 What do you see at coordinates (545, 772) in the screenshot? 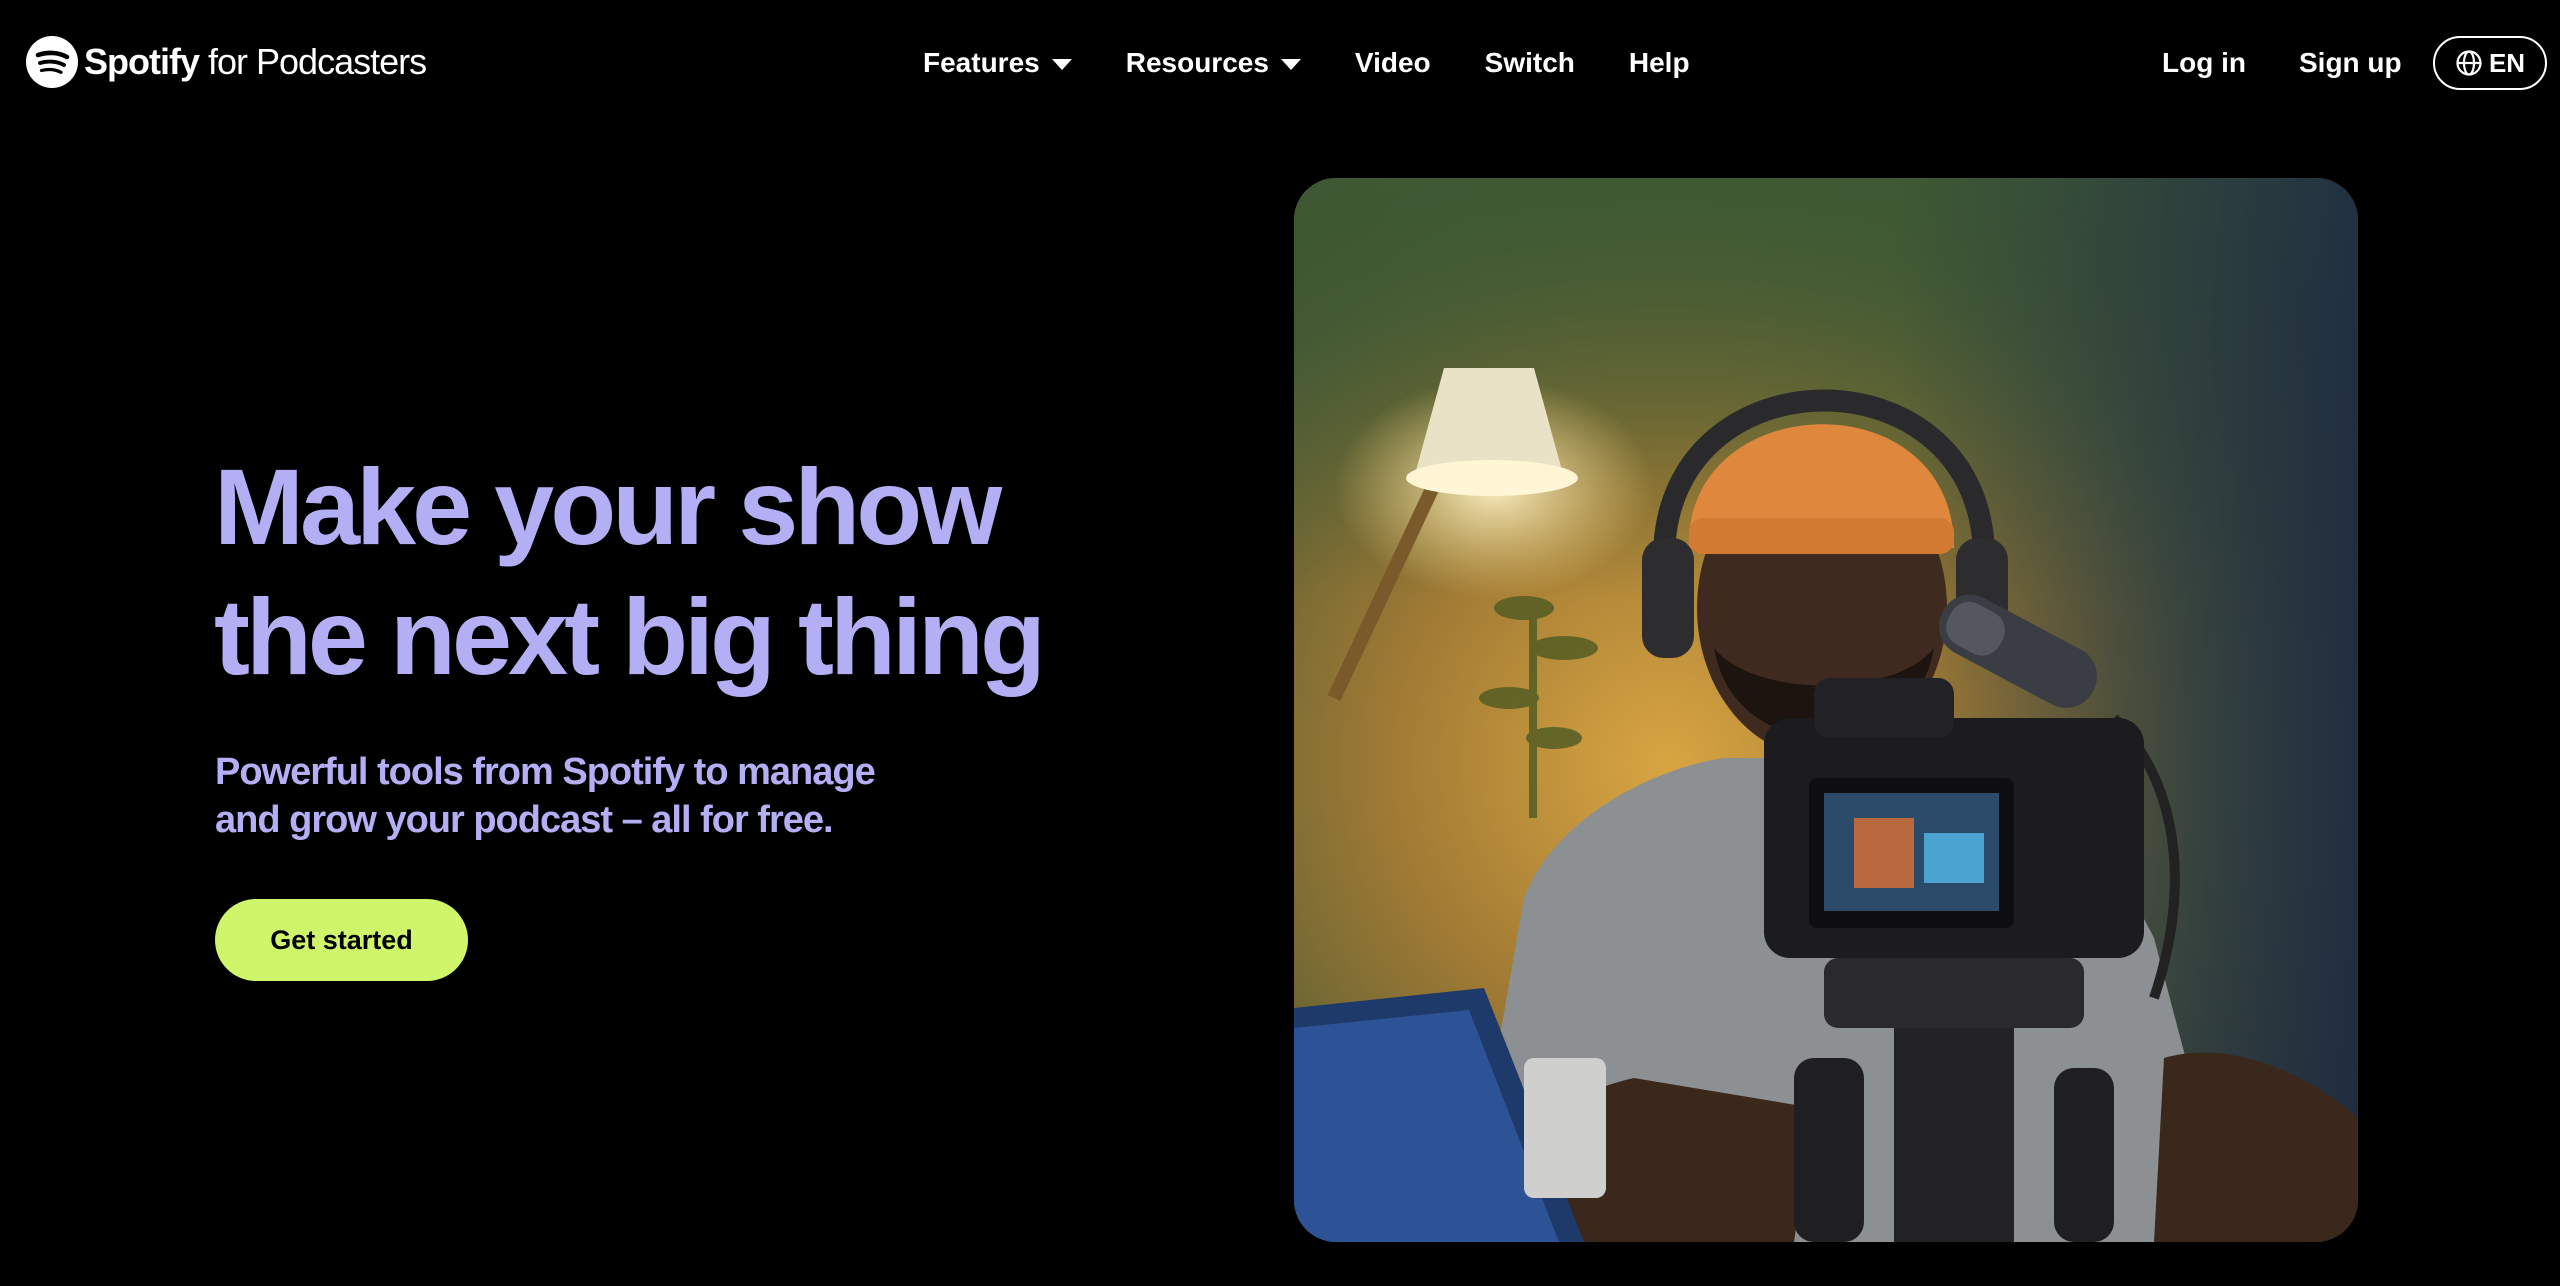
I see `hero-subtitle-line: Powerful tools from Spotify to manage` at bounding box center [545, 772].